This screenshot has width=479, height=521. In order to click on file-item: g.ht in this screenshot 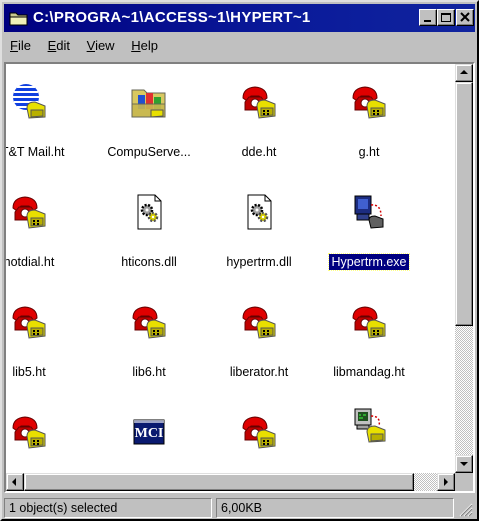, I will do `click(369, 121)`.